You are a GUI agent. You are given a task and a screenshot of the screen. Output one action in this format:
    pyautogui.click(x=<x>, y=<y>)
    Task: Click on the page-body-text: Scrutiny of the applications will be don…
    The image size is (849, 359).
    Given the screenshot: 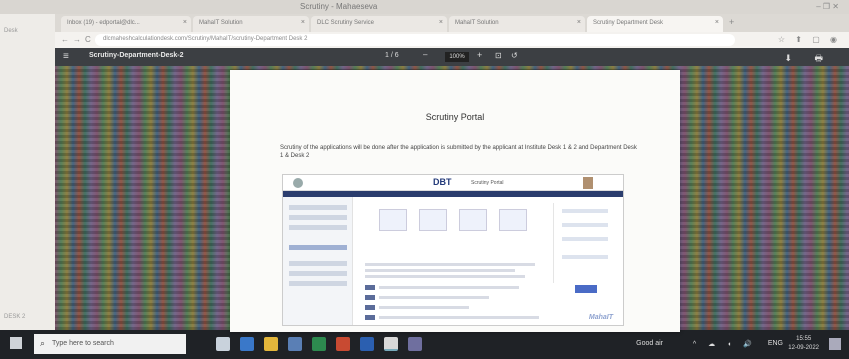 What is the action you would take?
    pyautogui.click(x=458, y=152)
    